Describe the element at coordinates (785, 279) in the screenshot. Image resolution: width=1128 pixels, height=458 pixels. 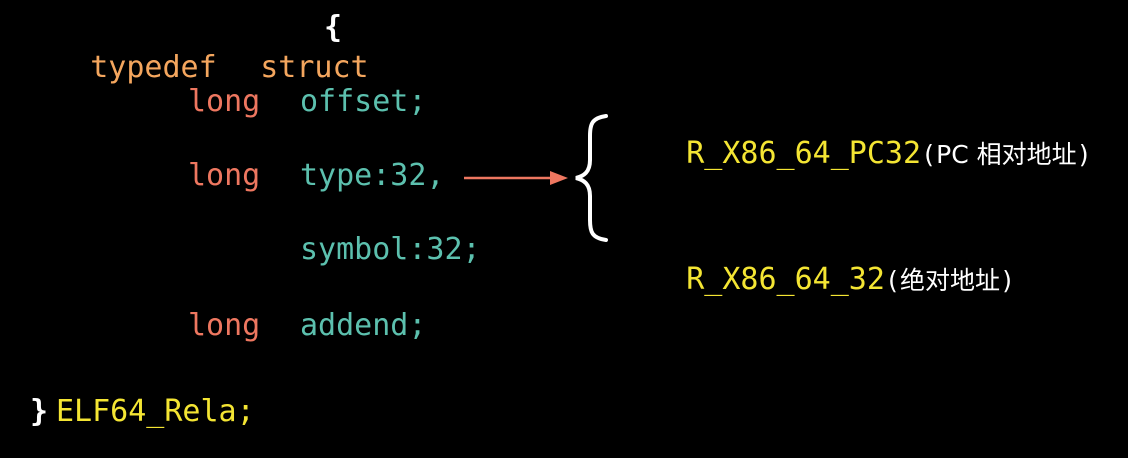
I see `reloc-32-name: R_X86_64_32` at that location.